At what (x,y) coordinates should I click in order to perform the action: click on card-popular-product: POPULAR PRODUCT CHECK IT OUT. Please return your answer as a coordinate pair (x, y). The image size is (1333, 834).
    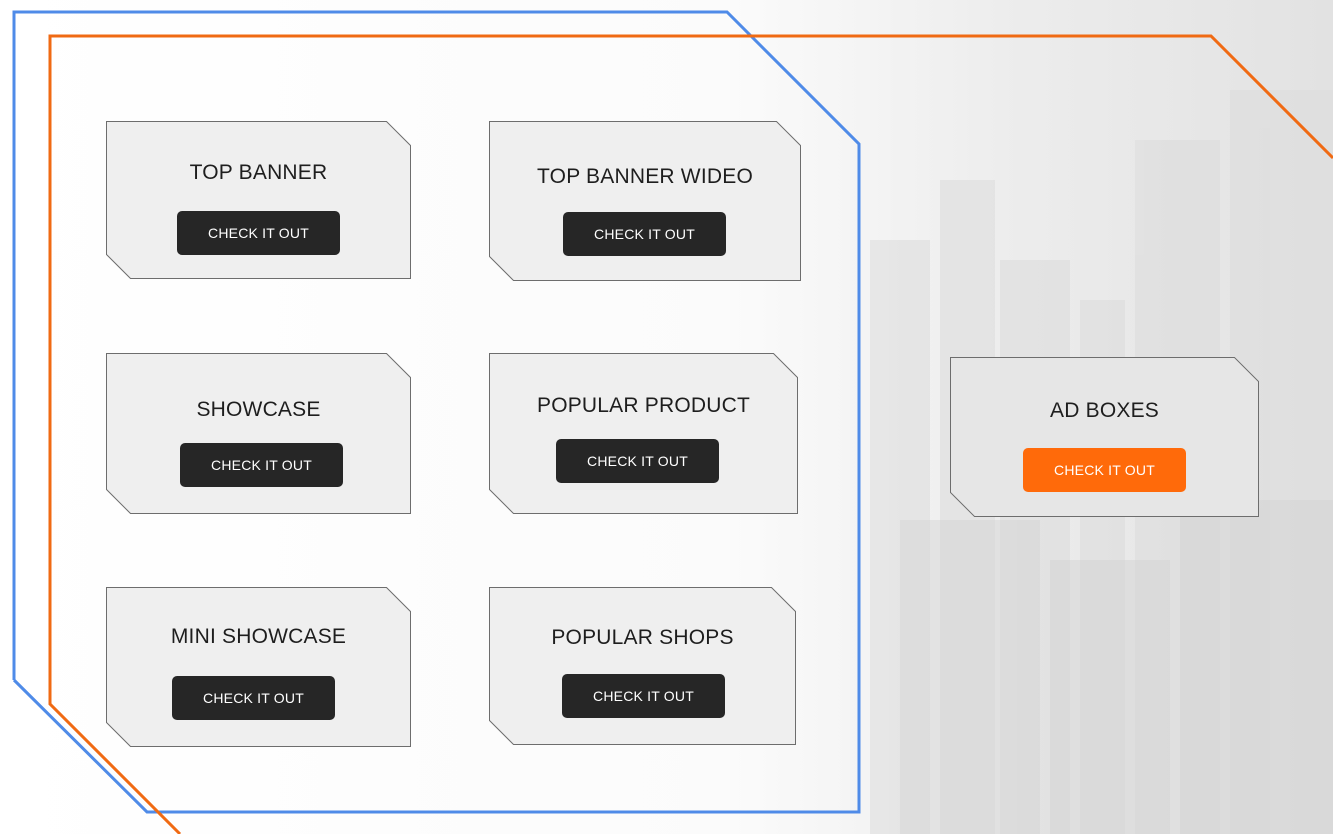
    Looking at the image, I should click on (643, 433).